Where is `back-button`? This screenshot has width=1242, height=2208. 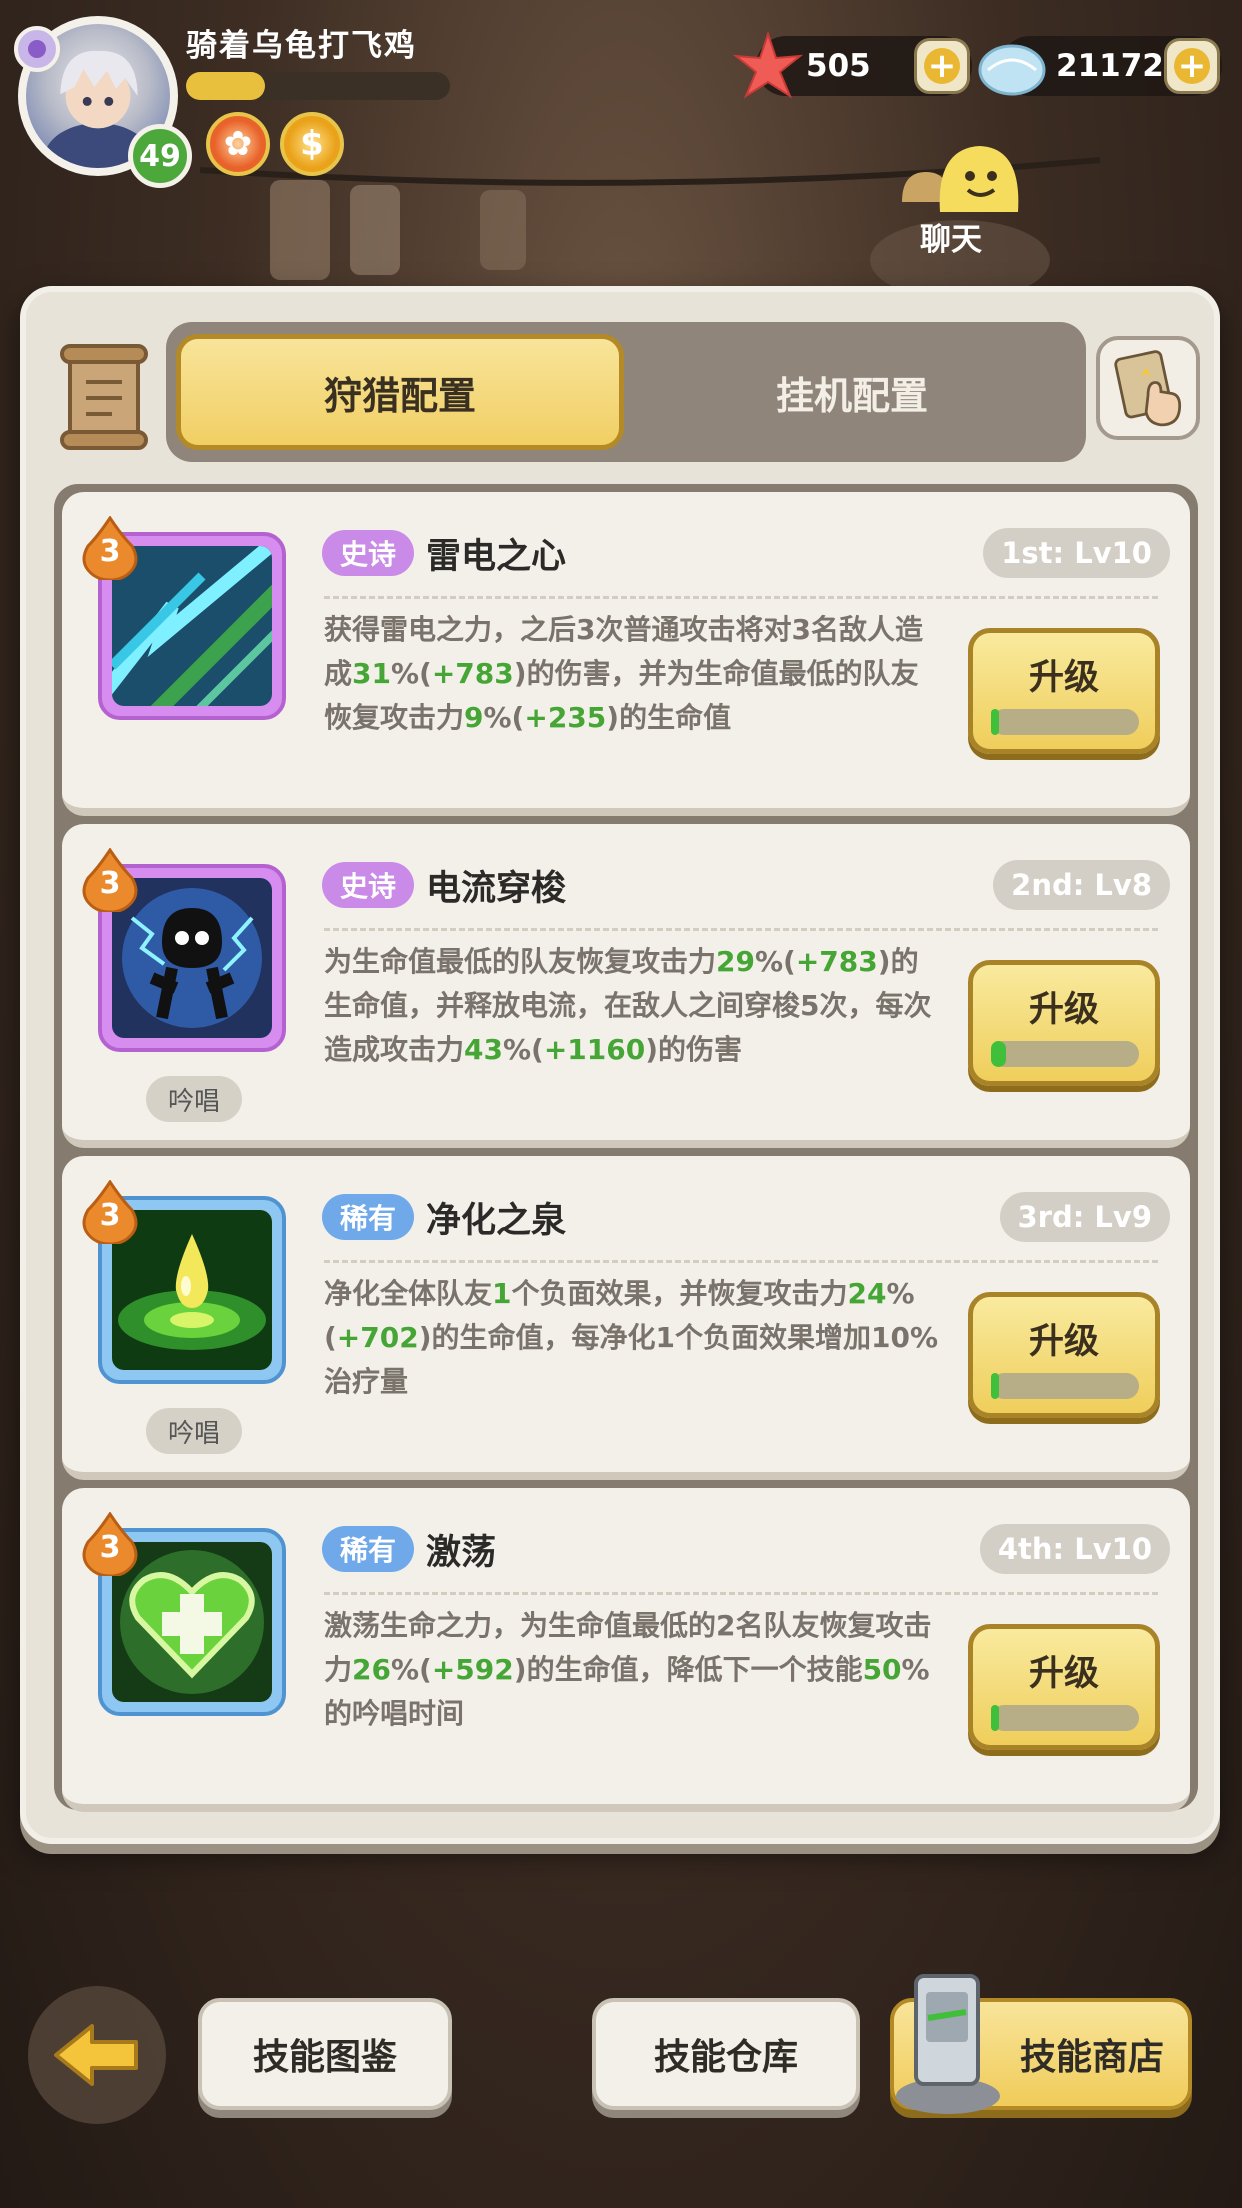 back-button is located at coordinates (97, 2055).